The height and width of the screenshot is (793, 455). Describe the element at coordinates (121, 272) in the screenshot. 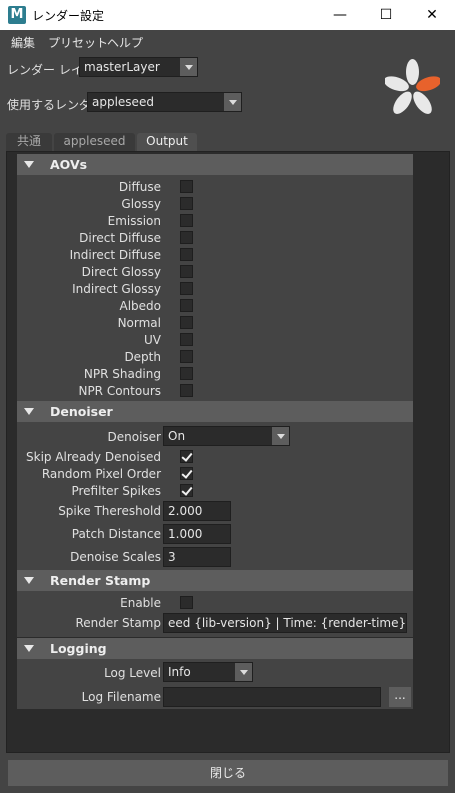

I see `aov-label-direct-glossy: Direct Glossy` at that location.